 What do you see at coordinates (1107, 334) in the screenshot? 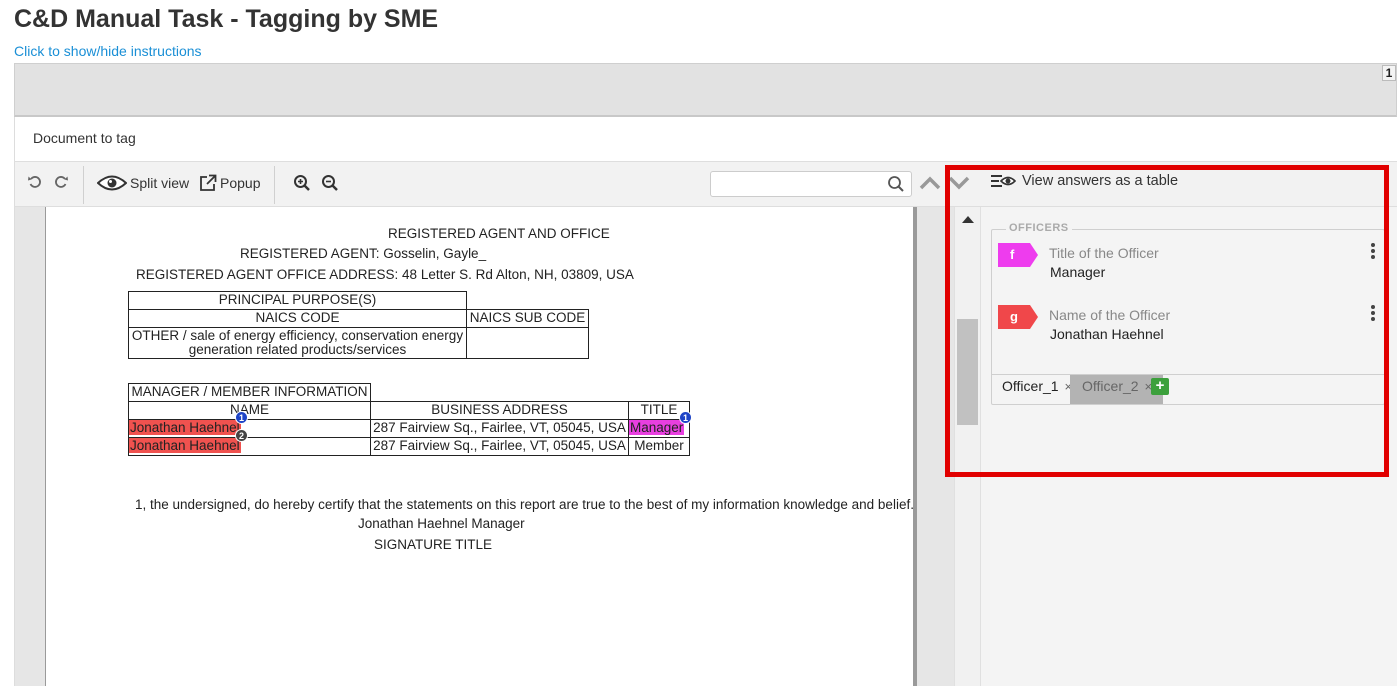
I see `answer-value: Jonathan Haehnel` at bounding box center [1107, 334].